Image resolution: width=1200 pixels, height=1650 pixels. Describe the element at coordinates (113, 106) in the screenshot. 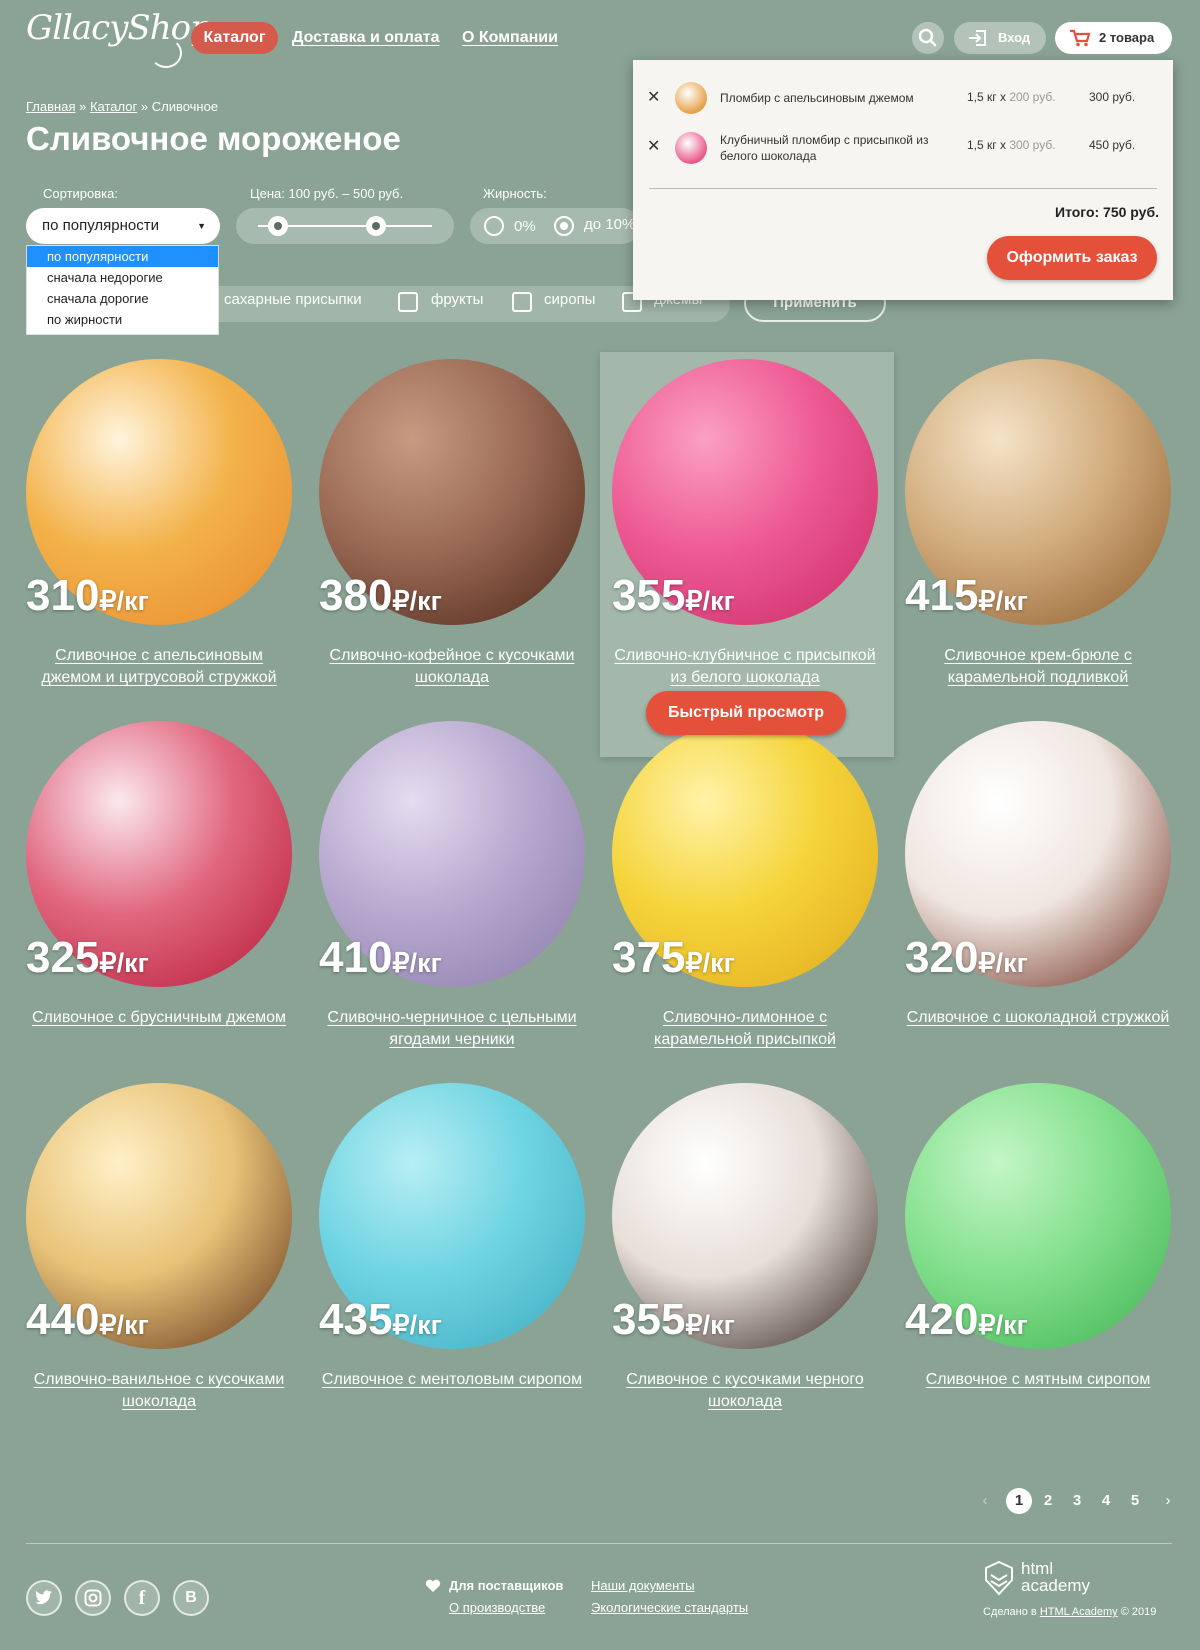

I see `breadcrumb-catalog: Каталог` at that location.